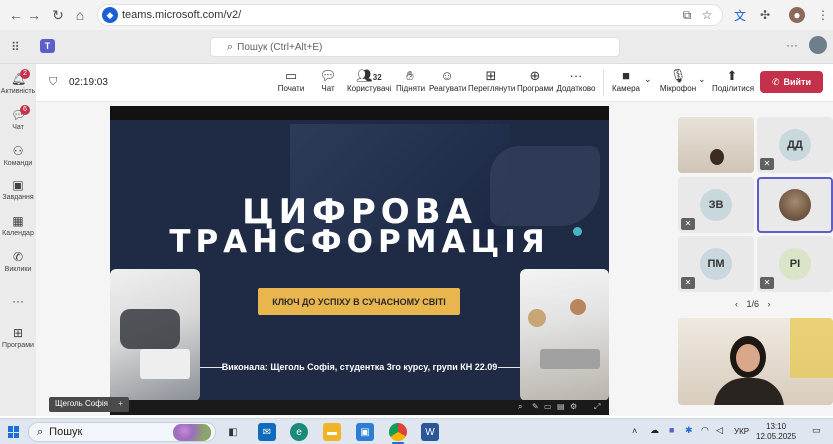 The width and height of the screenshot is (833, 444). I want to click on rail-item-calendar: ▦ Календар, so click(18, 225).